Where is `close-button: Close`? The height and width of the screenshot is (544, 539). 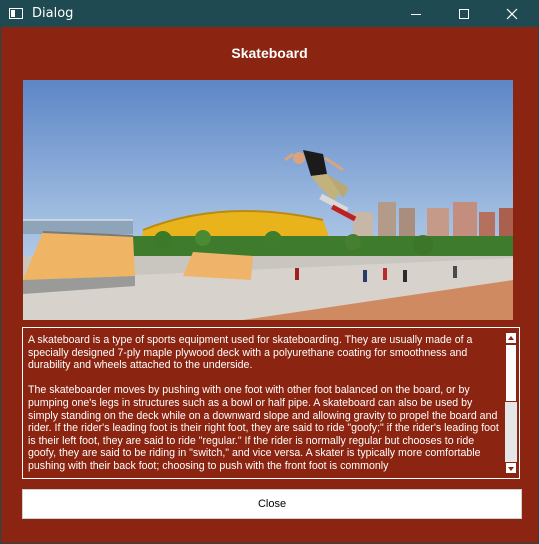 close-button: Close is located at coordinates (272, 504).